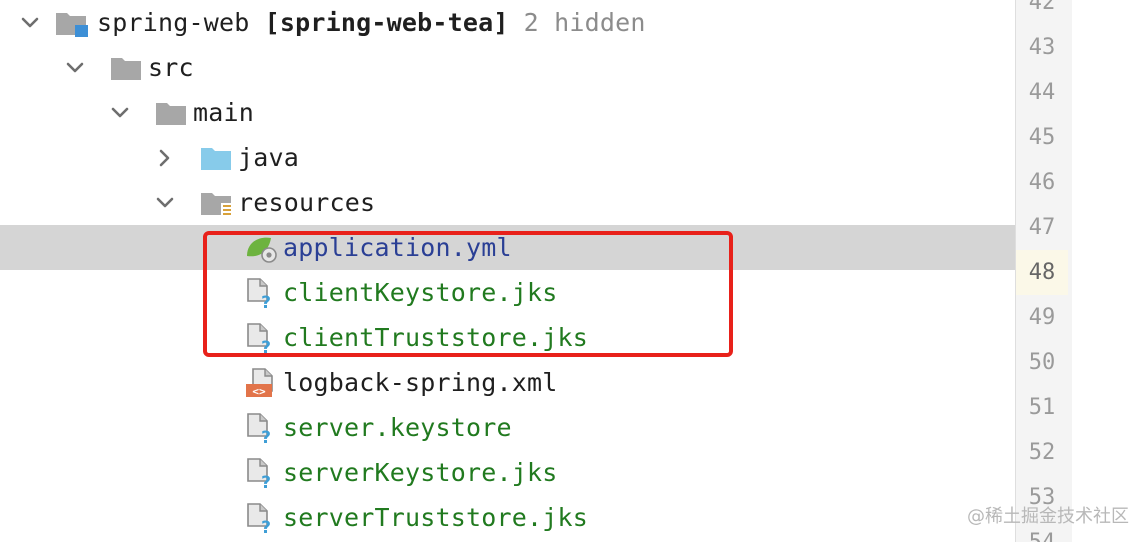 This screenshot has height=542, width=1145. What do you see at coordinates (1042, 182) in the screenshot?
I see `line-number: 46` at bounding box center [1042, 182].